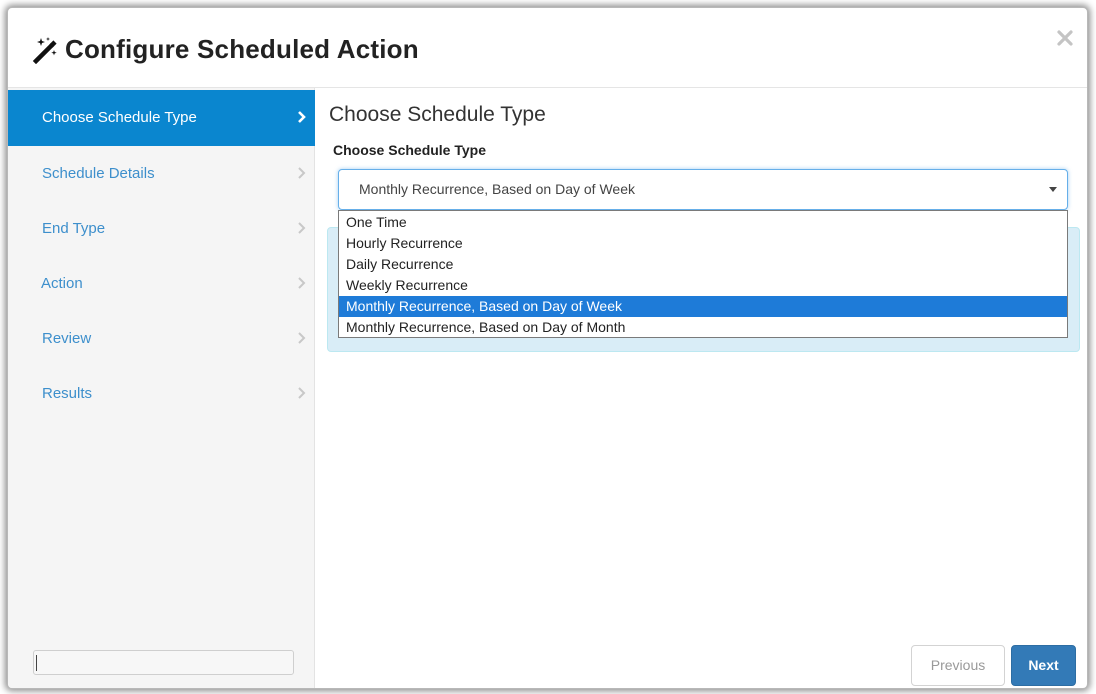  Describe the element at coordinates (67, 393) in the screenshot. I see `step-label: Results` at that location.